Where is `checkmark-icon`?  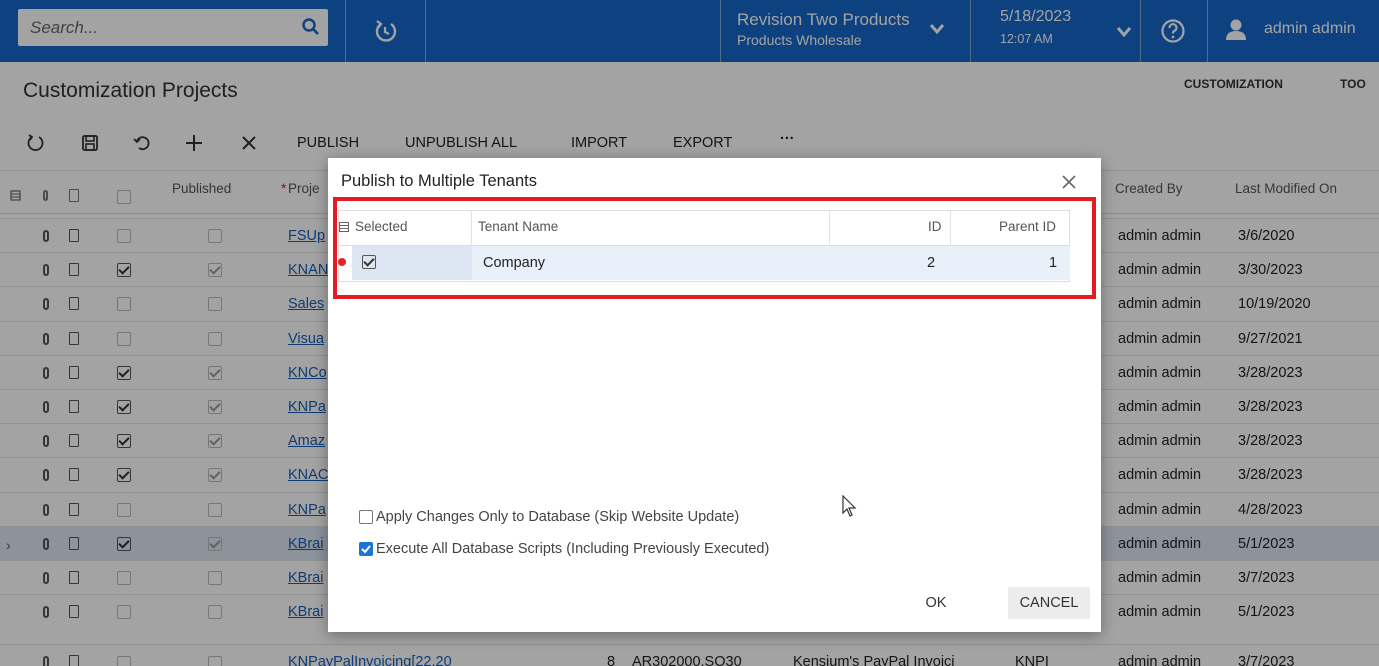
checkmark-icon is located at coordinates (366, 549).